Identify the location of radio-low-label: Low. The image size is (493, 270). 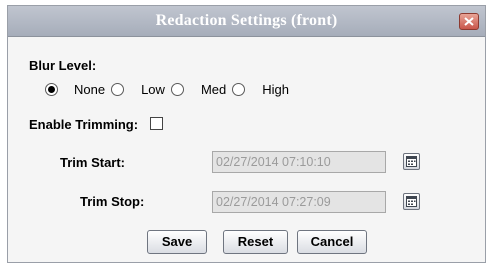
(153, 89).